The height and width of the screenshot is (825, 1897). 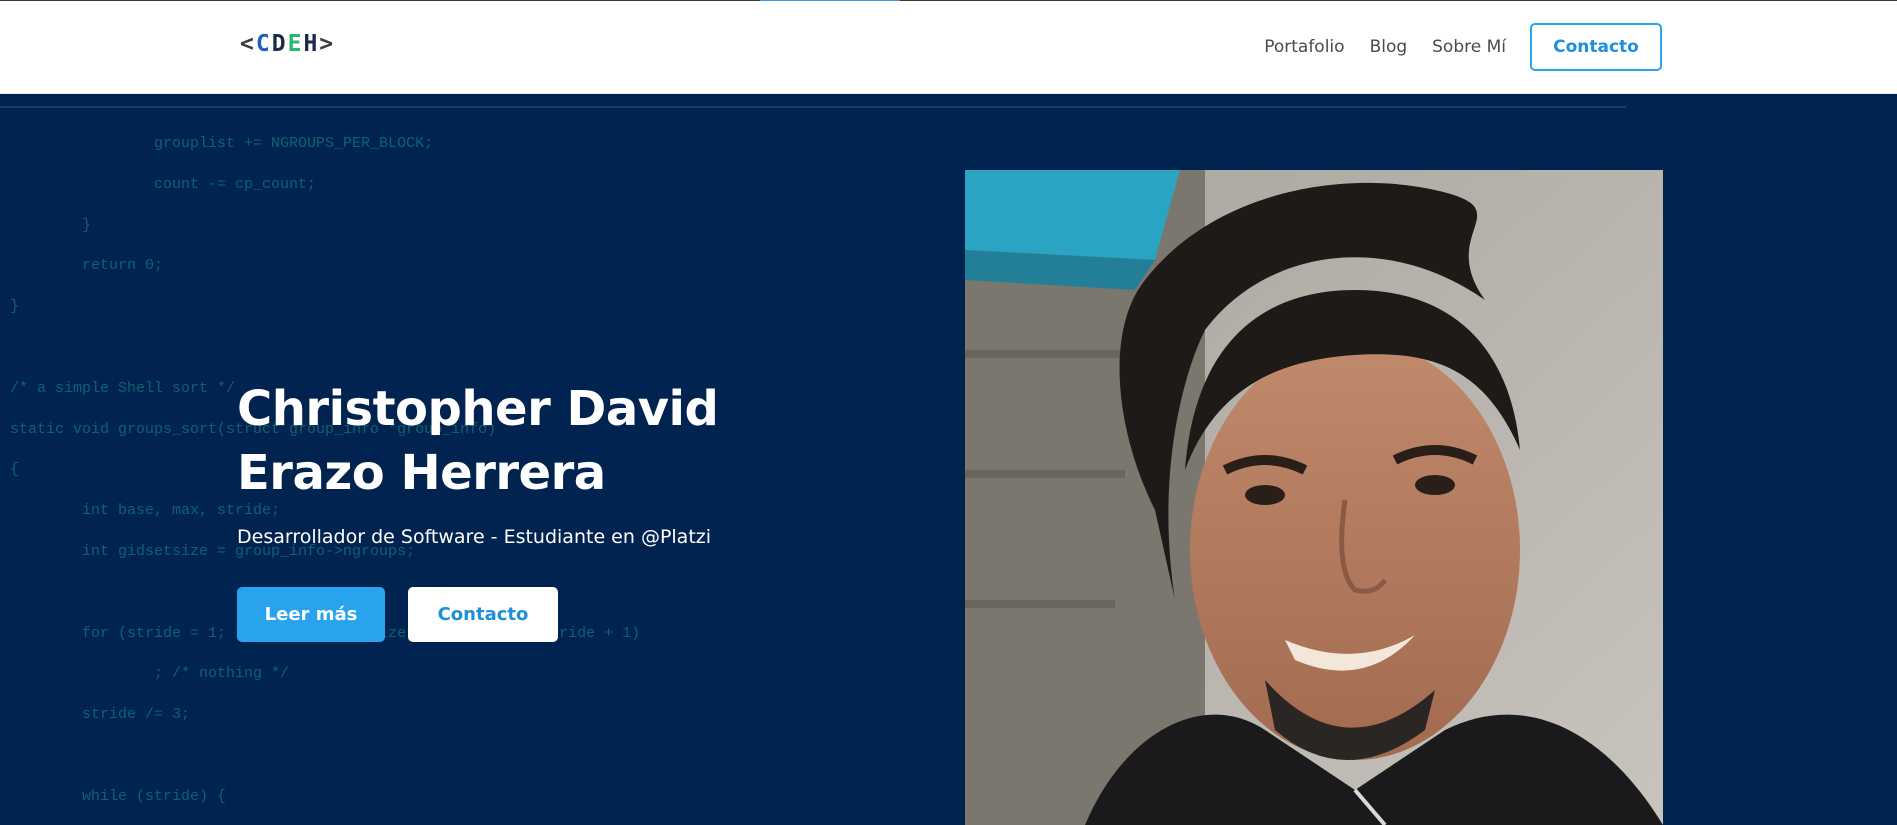 What do you see at coordinates (150, 674) in the screenshot?
I see `code-line: ; /* nothing */` at bounding box center [150, 674].